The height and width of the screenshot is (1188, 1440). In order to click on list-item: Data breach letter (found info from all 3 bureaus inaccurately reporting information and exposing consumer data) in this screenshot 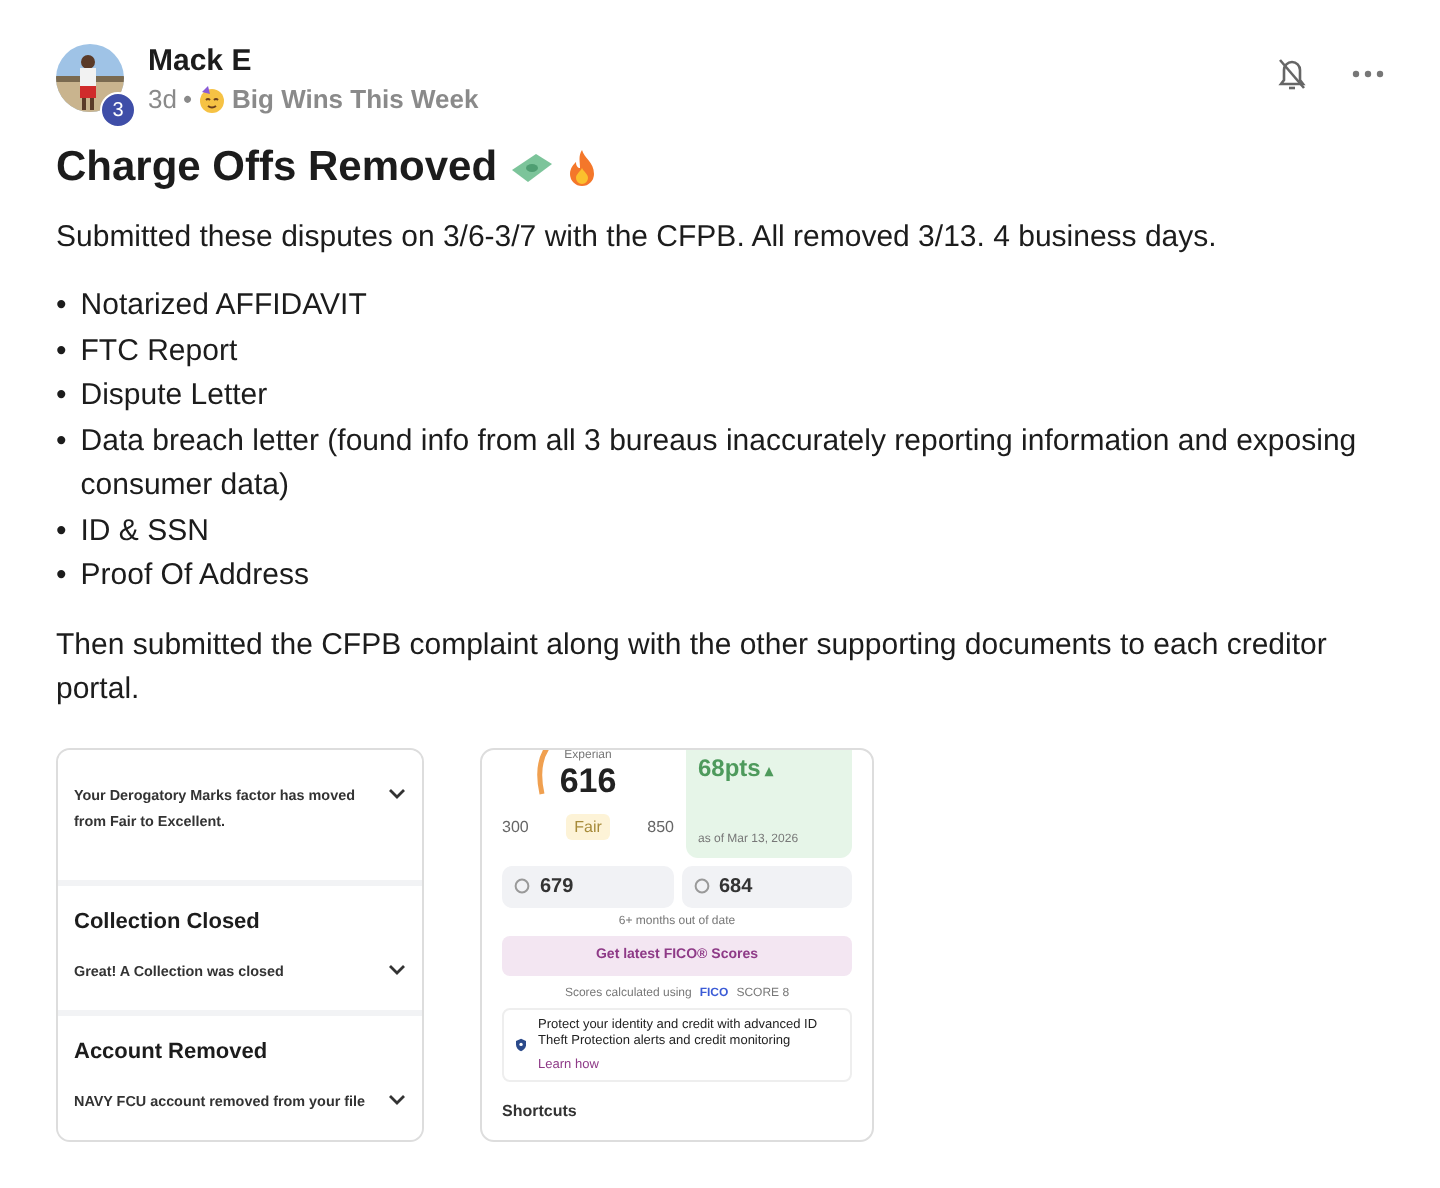, I will do `click(719, 463)`.